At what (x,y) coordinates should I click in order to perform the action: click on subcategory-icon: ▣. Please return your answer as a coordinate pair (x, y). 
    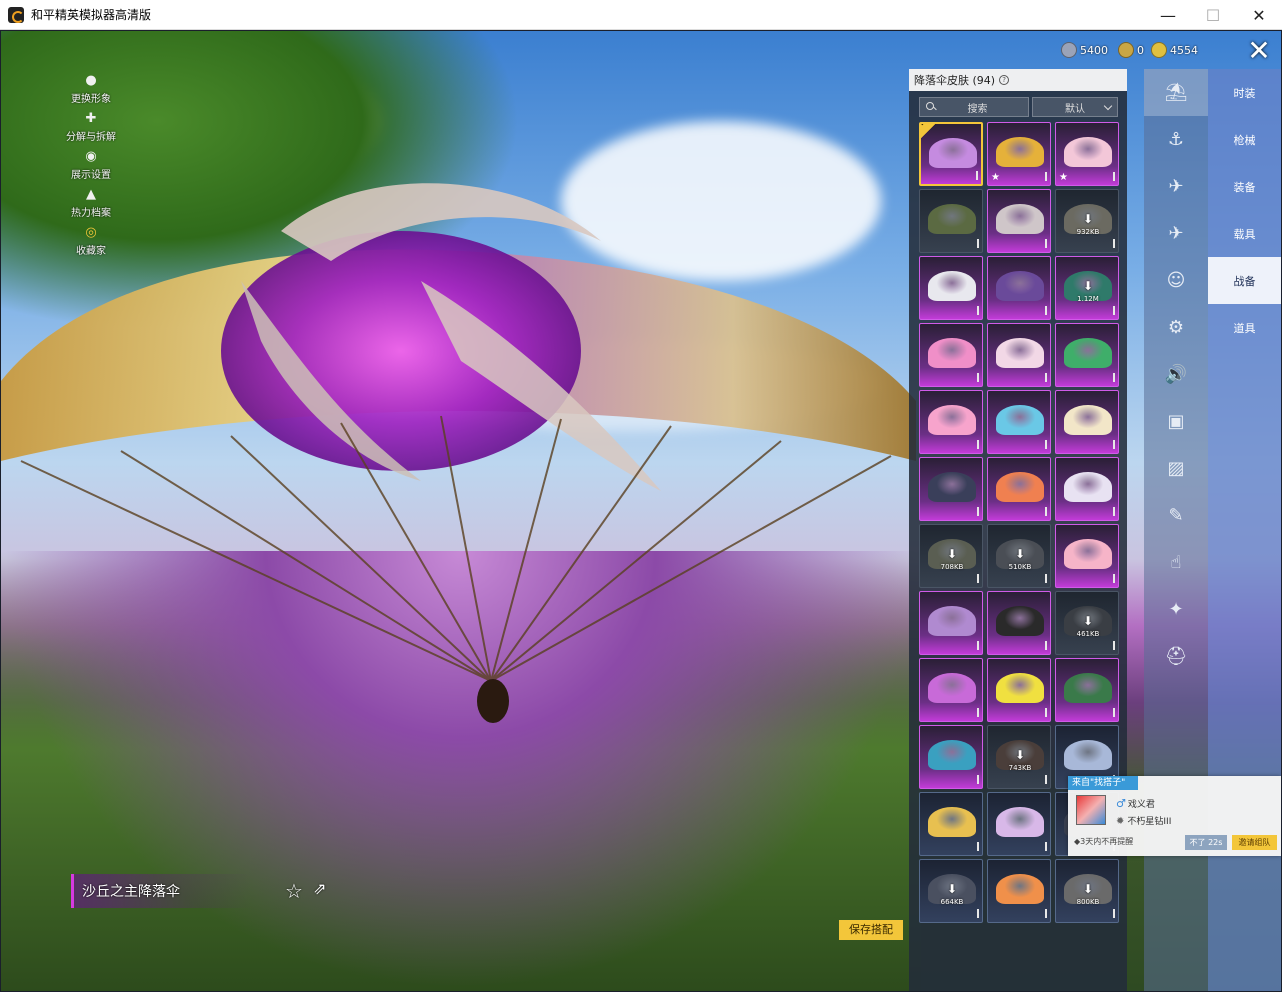
    Looking at the image, I should click on (1176, 421).